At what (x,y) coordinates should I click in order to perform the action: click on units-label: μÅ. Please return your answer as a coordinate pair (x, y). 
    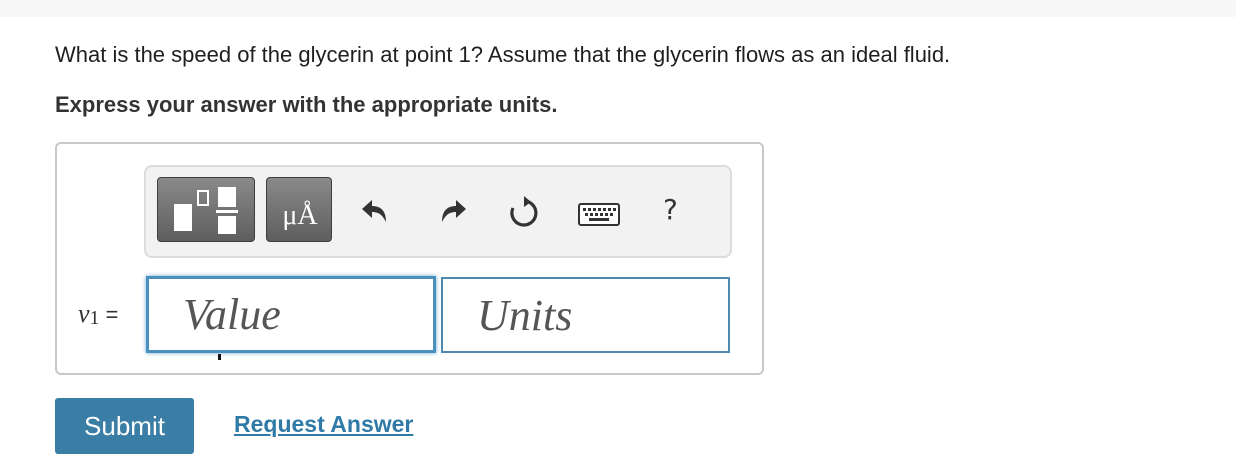
    Looking at the image, I should click on (300, 215).